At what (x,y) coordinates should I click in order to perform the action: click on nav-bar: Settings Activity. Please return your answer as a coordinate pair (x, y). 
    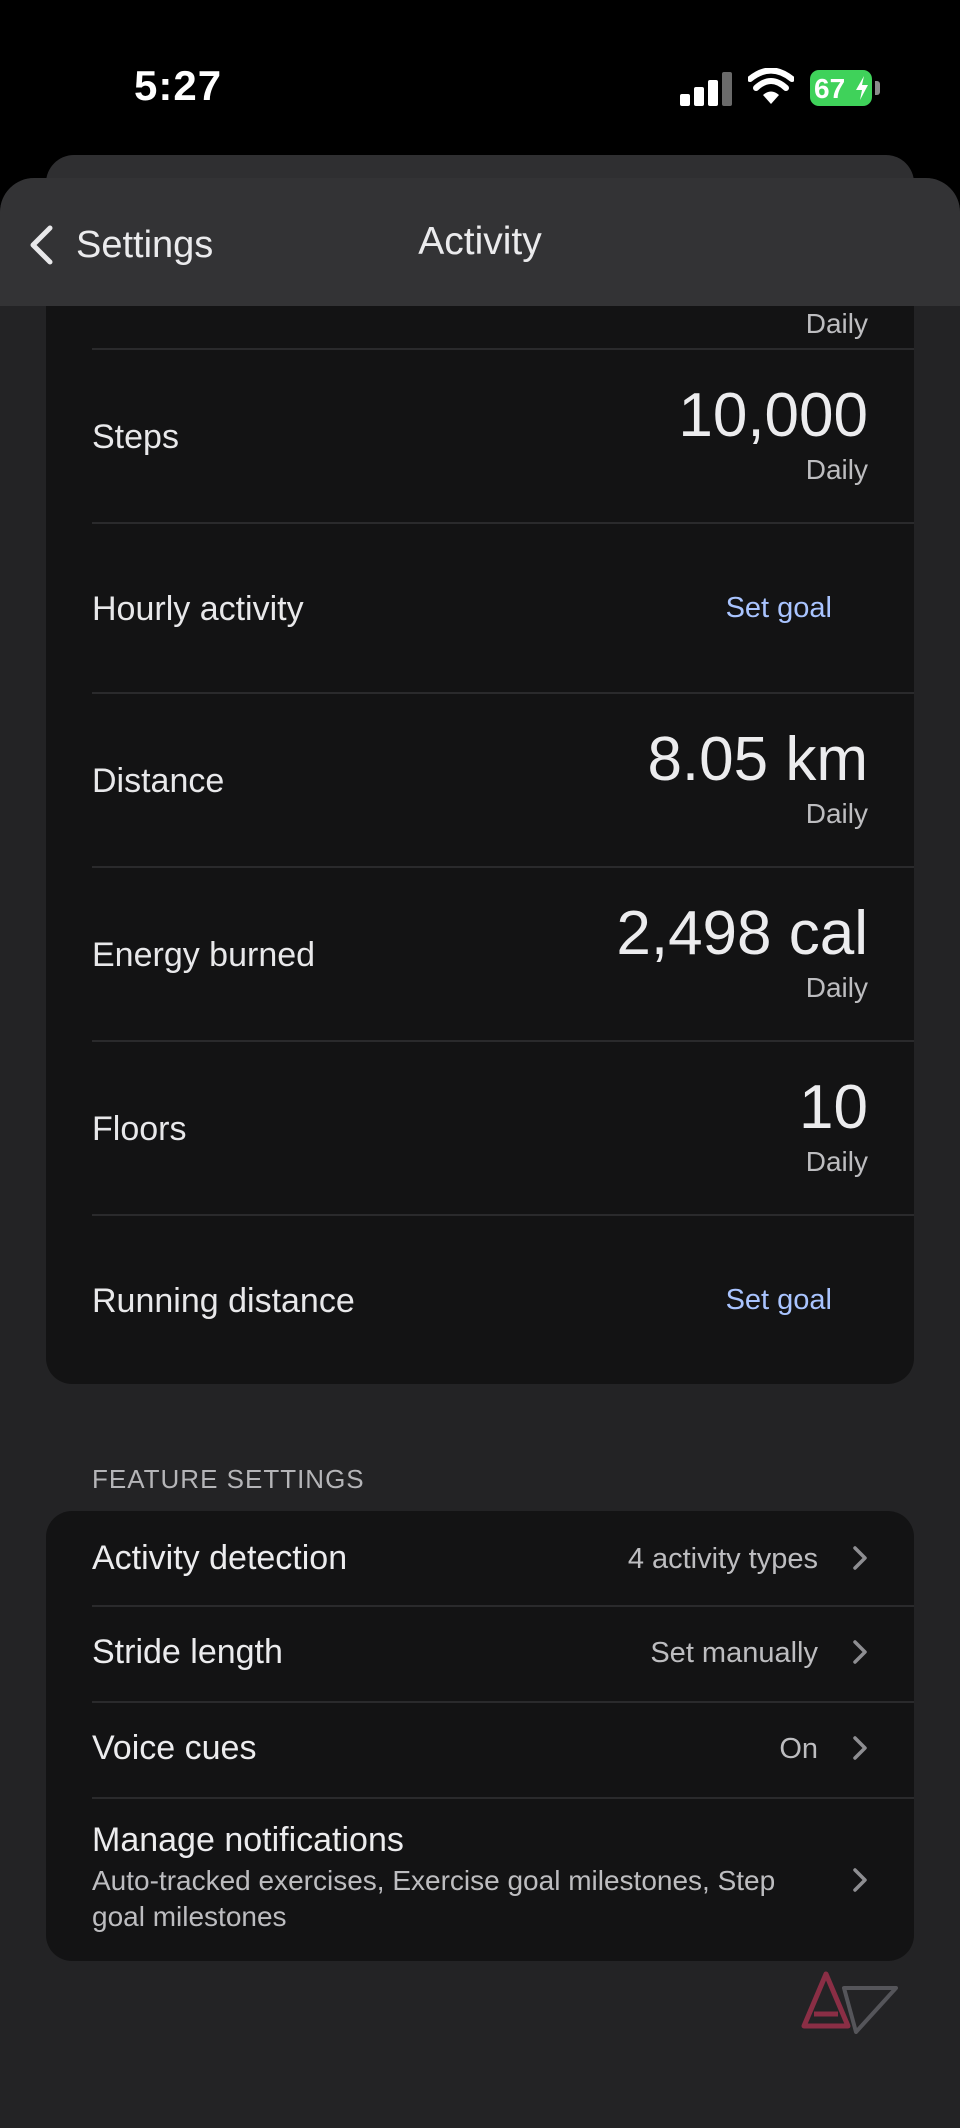
    Looking at the image, I should click on (480, 242).